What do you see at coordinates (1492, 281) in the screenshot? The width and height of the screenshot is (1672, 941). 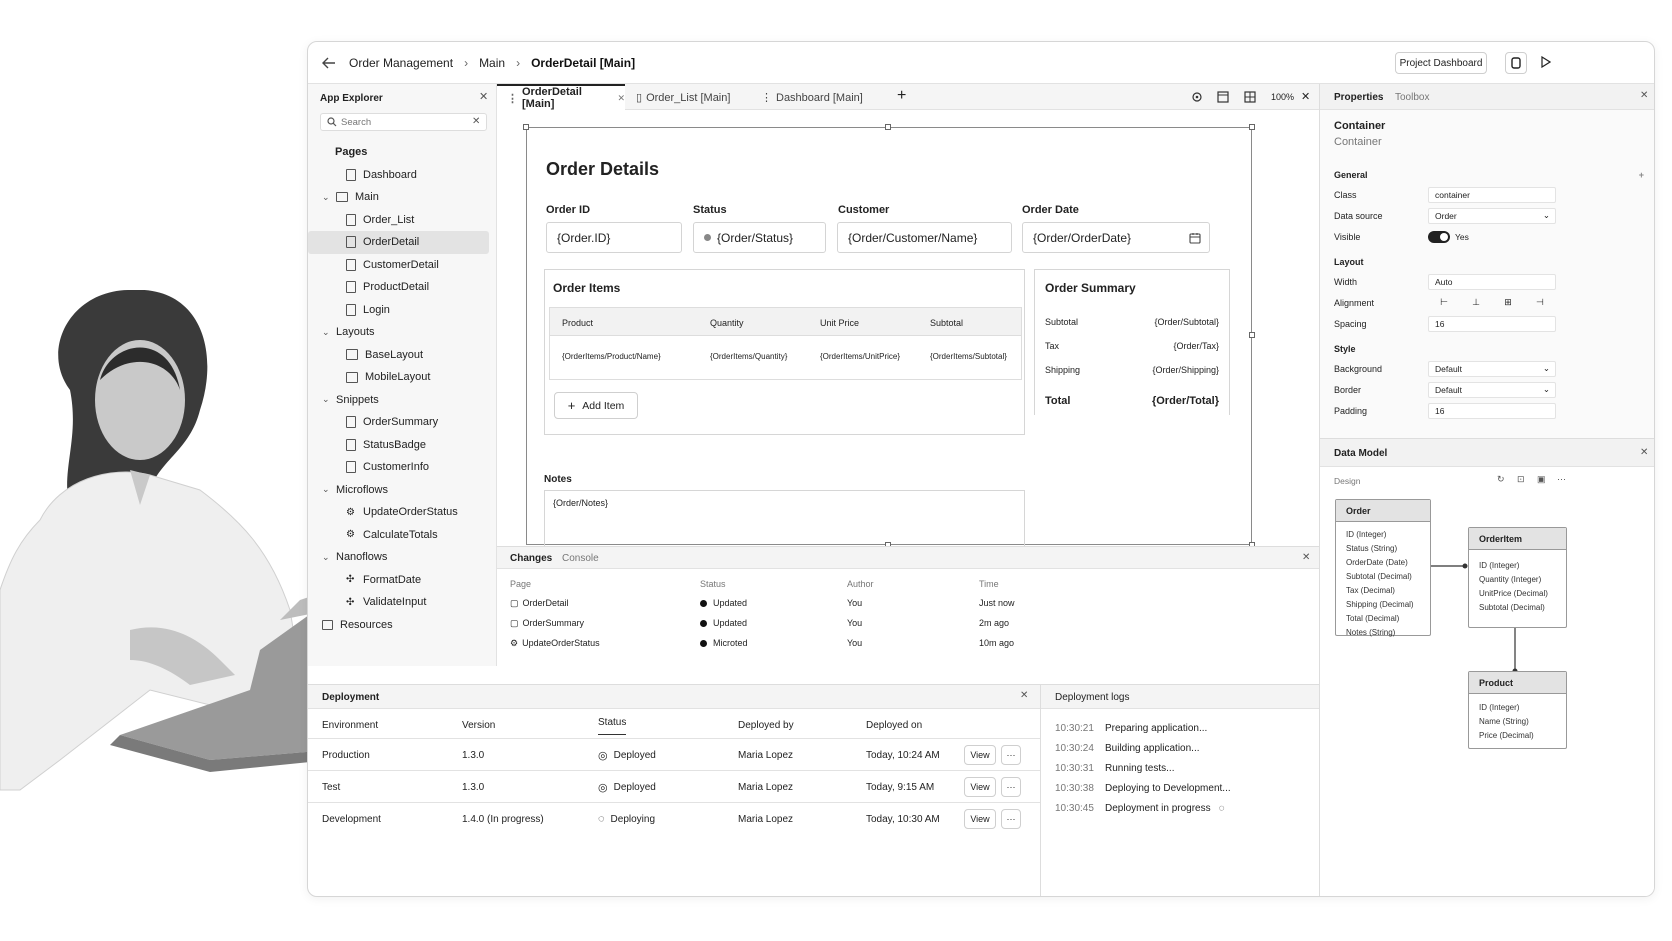 I see `width-input: Auto` at bounding box center [1492, 281].